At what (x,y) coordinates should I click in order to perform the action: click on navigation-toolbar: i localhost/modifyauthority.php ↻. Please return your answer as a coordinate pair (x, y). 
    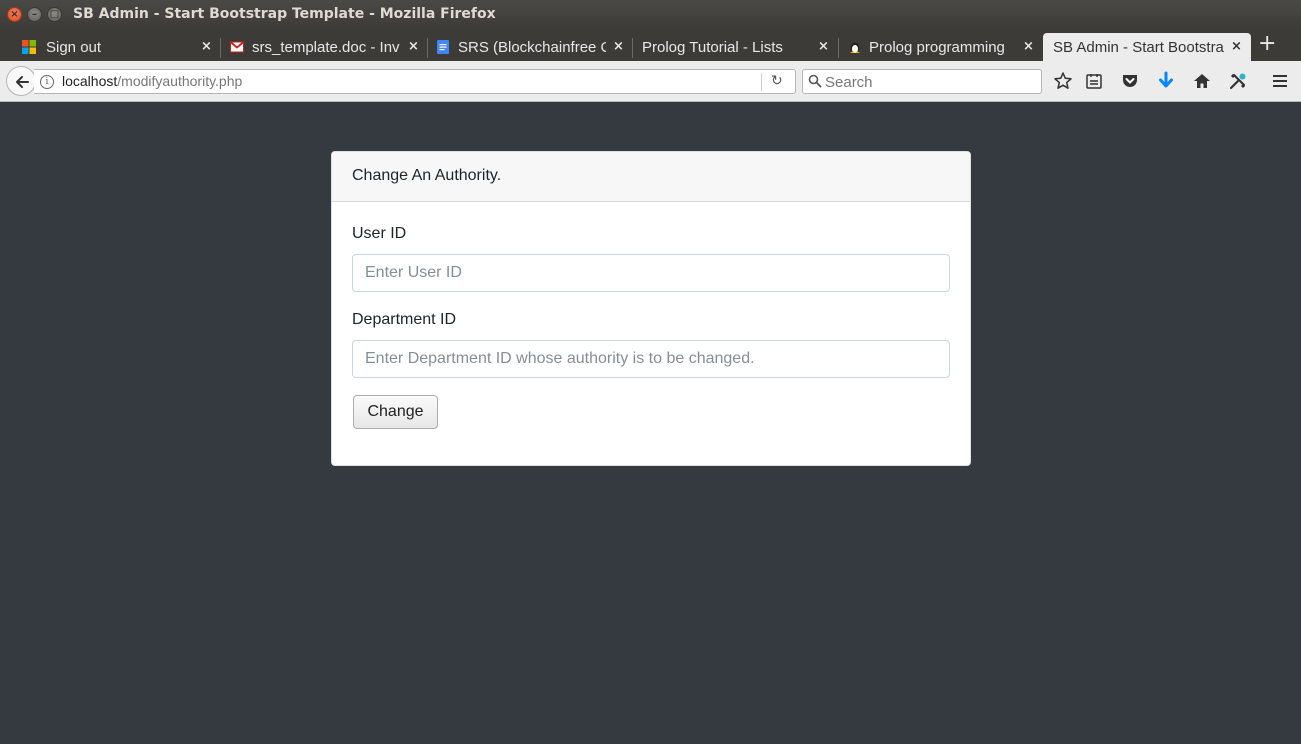
    Looking at the image, I should click on (650, 81).